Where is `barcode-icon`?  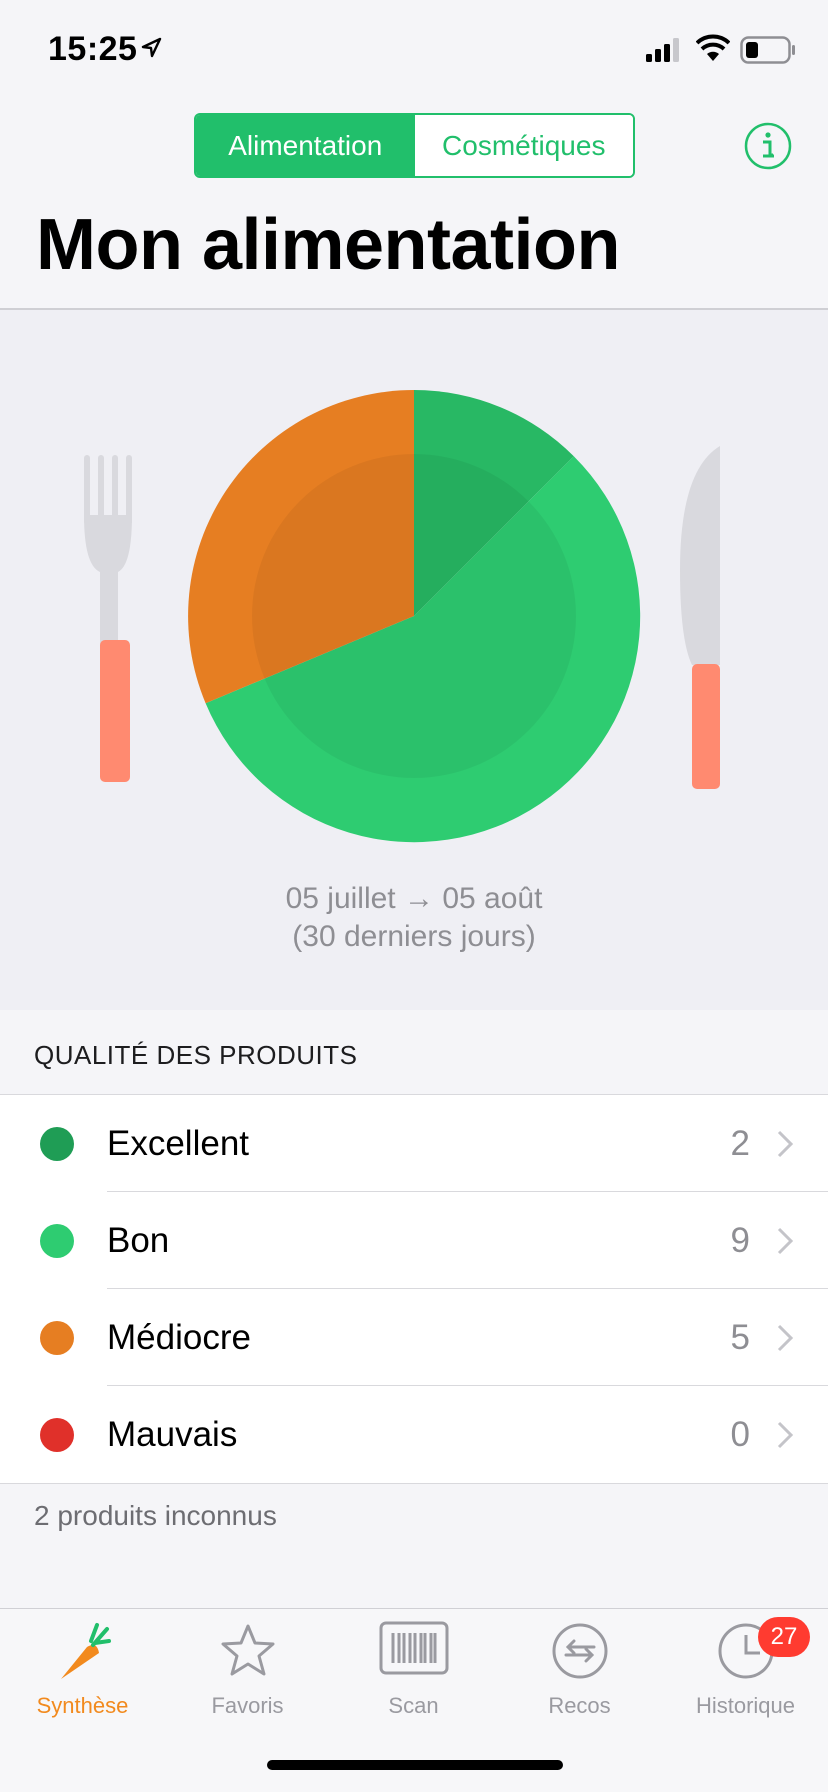
barcode-icon is located at coordinates (413, 1648).